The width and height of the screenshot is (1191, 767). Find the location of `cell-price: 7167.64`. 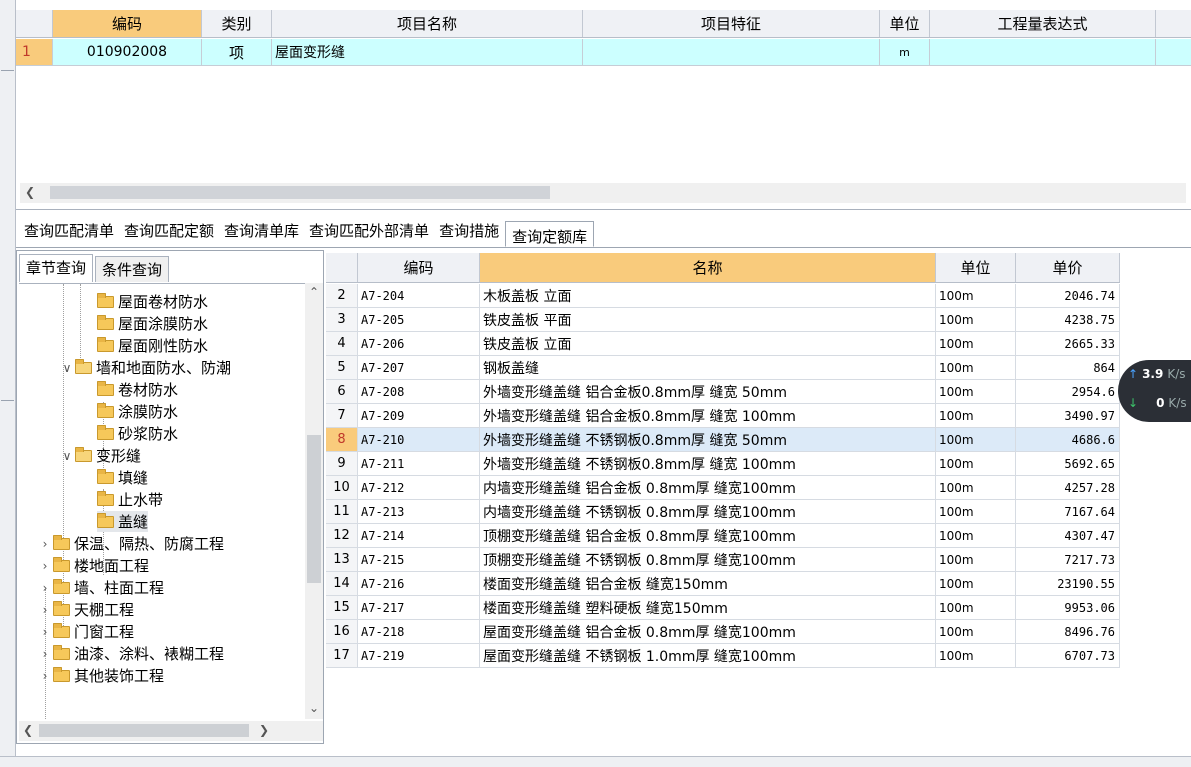

cell-price: 7167.64 is located at coordinates (1068, 511).